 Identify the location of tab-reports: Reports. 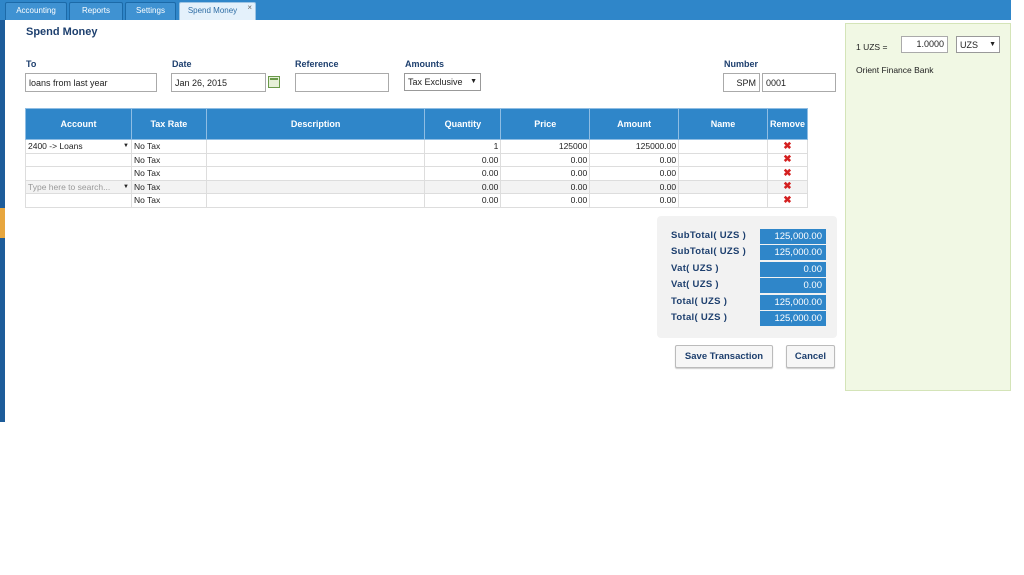
(96, 11).